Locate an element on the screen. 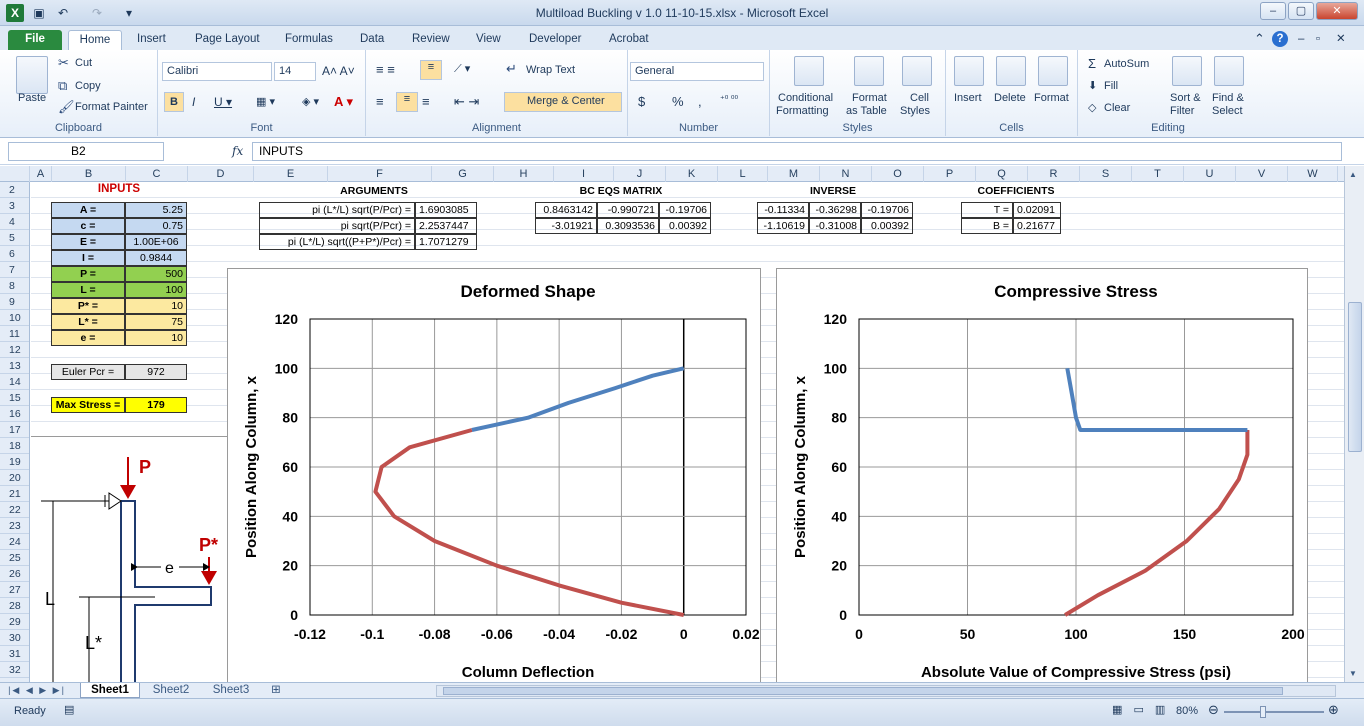  sort-filter-button: Sort & is located at coordinates (1185, 98).